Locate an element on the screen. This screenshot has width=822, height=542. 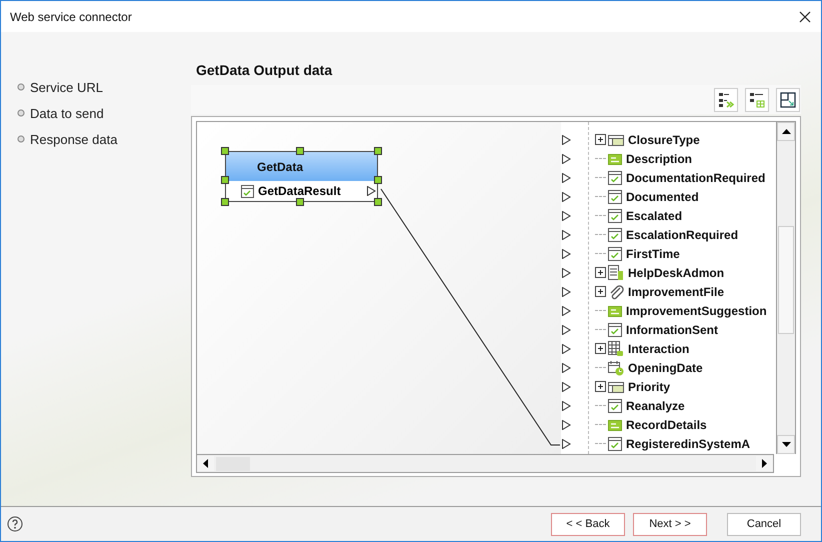
window-title: Web service connector is located at coordinates (71, 17).